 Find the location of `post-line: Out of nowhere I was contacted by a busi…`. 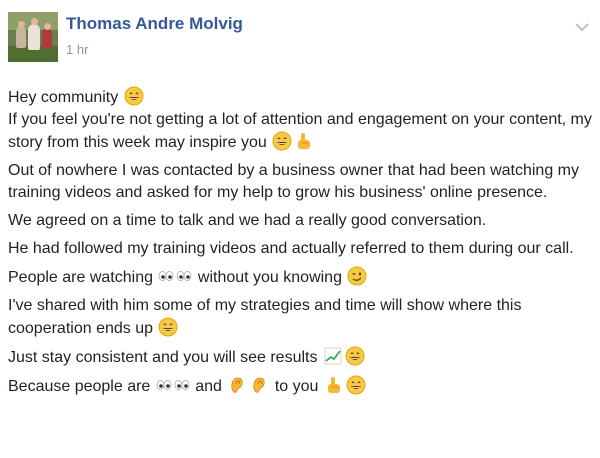

post-line: Out of nowhere I was contacted by a busi… is located at coordinates (293, 181).